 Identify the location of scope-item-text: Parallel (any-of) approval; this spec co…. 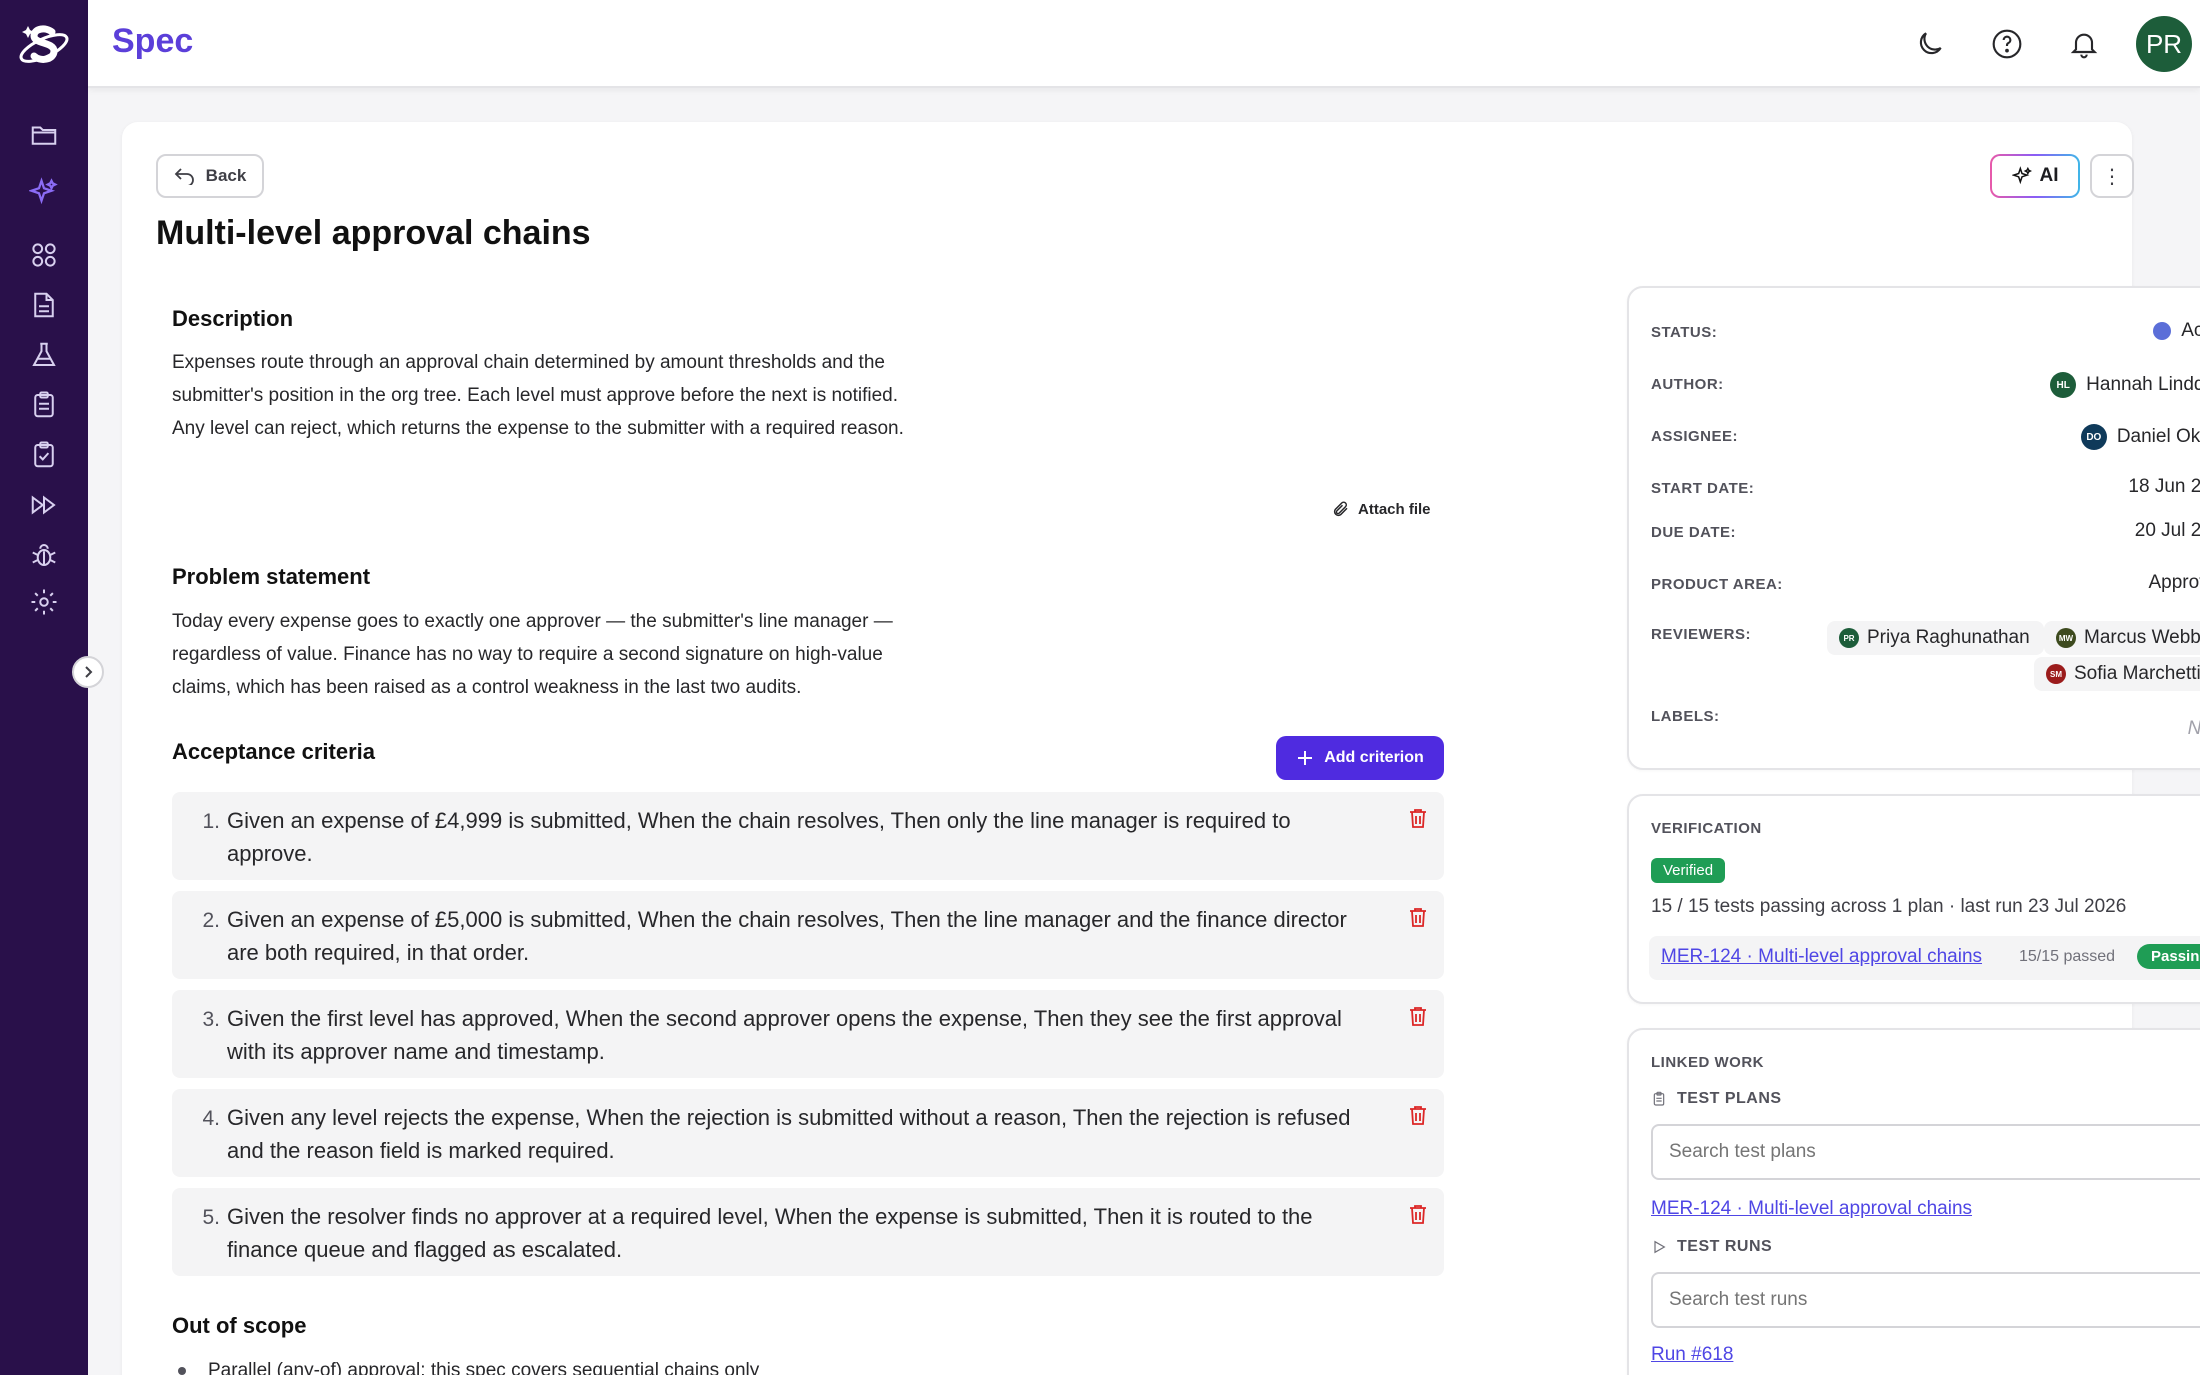
(484, 1367).